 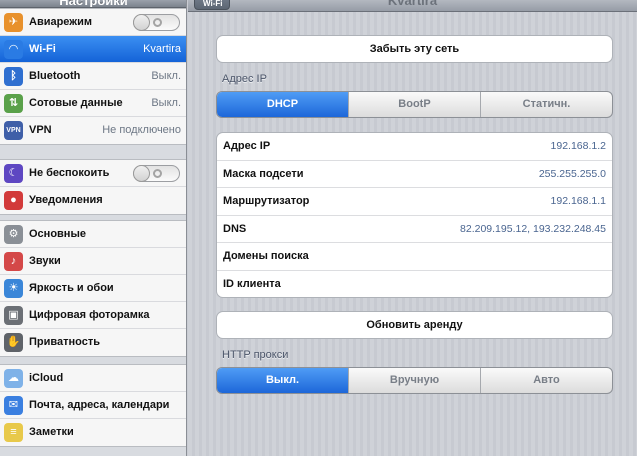 What do you see at coordinates (93, 22) in the screenshot?
I see `sidebar-item-airplane: ✈ Авиарежим` at bounding box center [93, 22].